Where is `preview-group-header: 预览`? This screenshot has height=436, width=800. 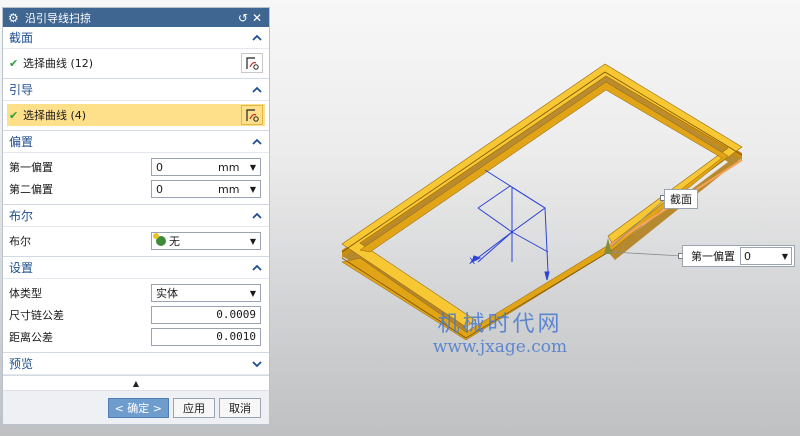
preview-group-header: 预览 is located at coordinates (136, 364).